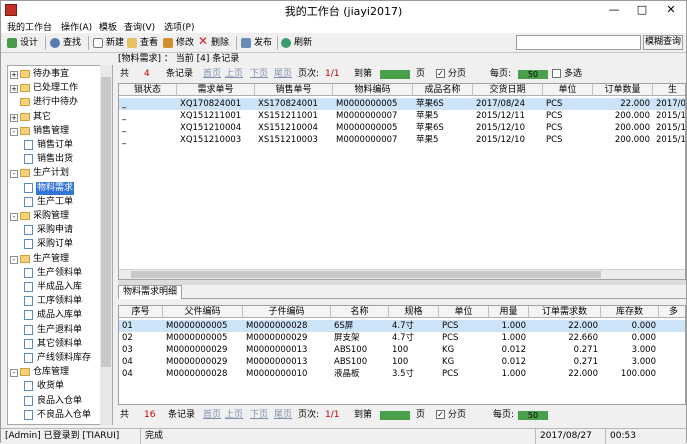 The height and width of the screenshot is (444, 687). I want to click on tree-item: + 其它, so click(57, 117).